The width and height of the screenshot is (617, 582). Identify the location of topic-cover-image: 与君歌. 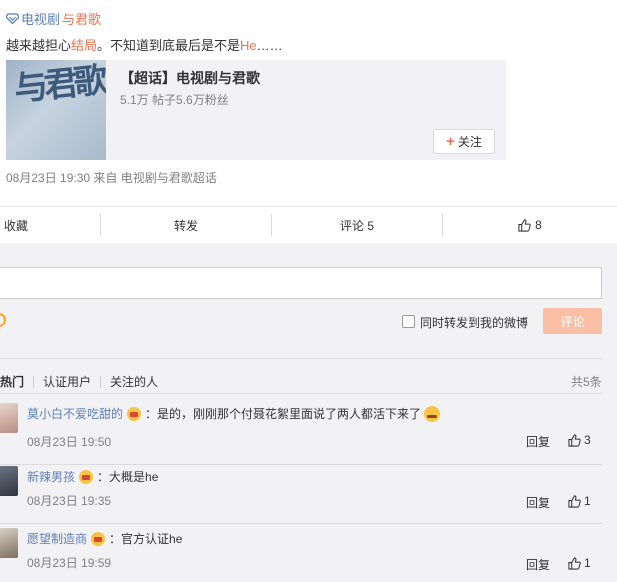
(56, 110).